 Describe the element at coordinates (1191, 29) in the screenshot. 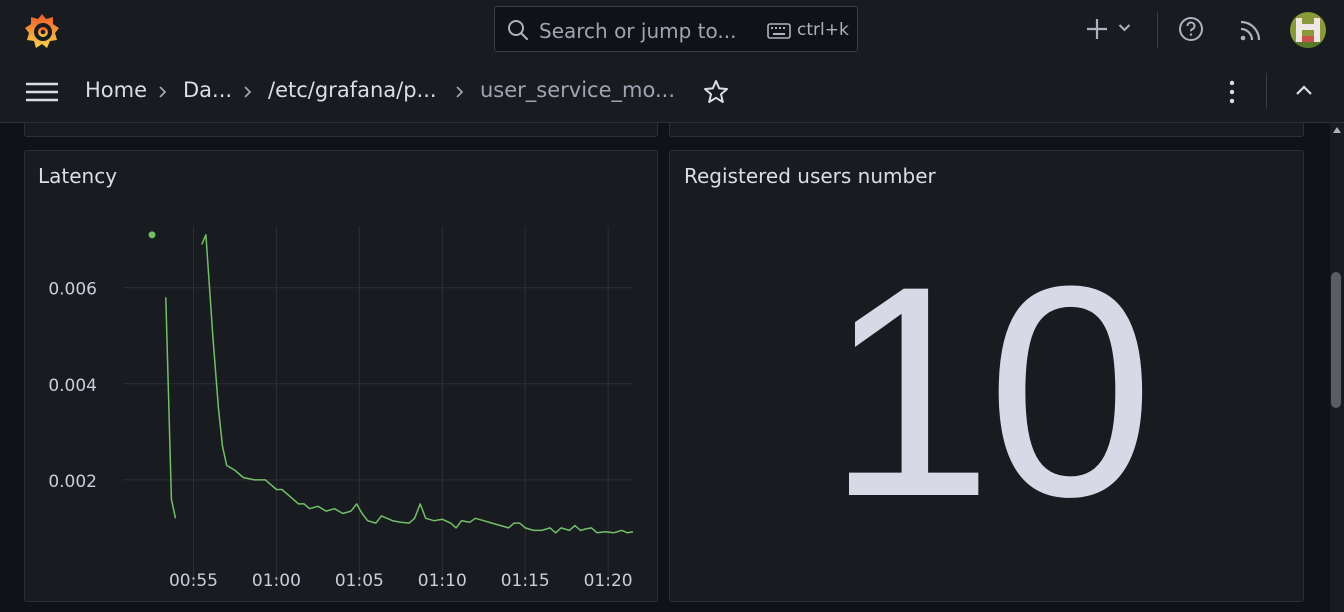

I see `help-icon` at that location.